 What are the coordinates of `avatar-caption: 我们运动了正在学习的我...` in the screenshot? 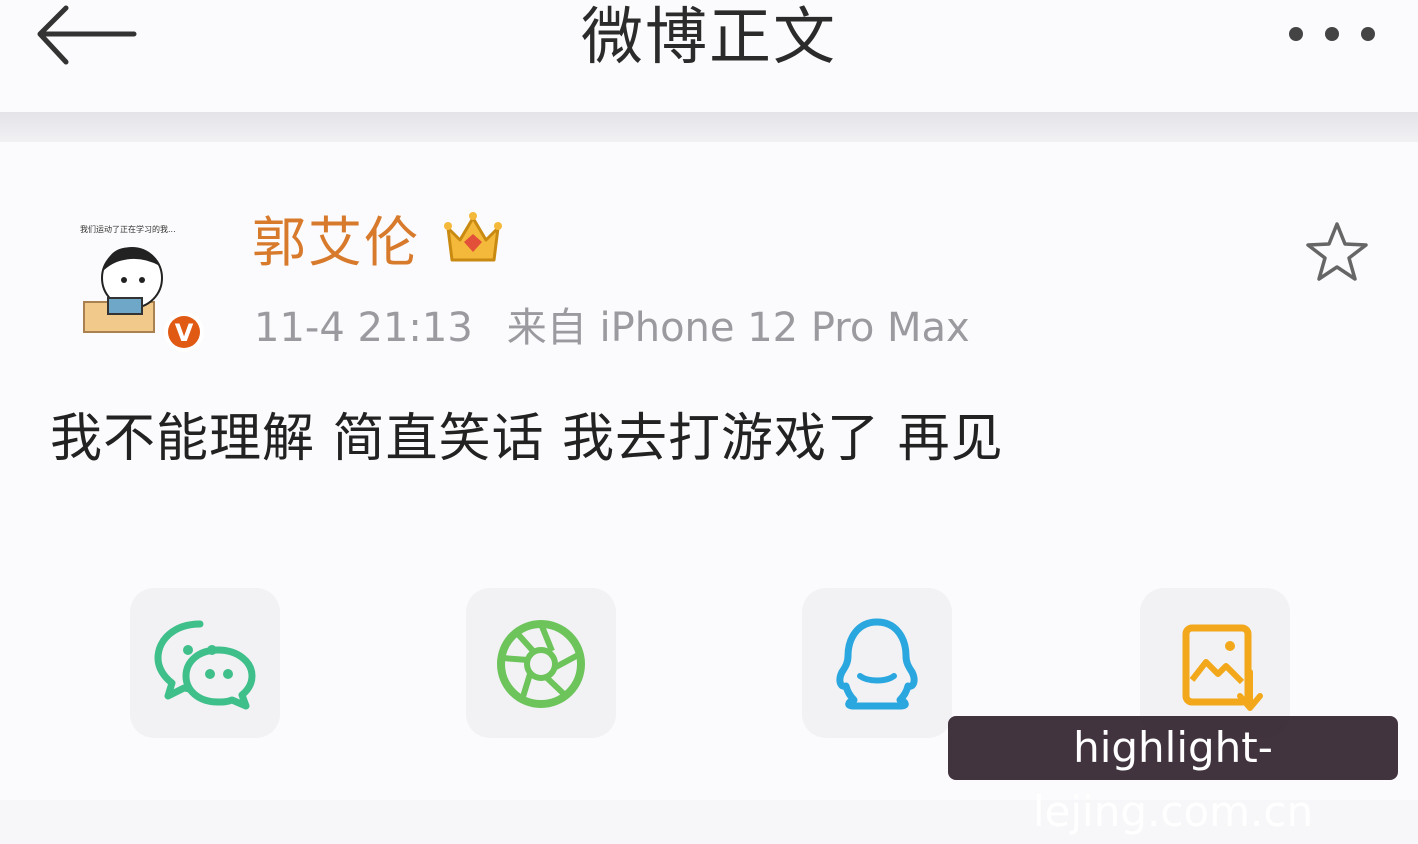 It's located at (128, 229).